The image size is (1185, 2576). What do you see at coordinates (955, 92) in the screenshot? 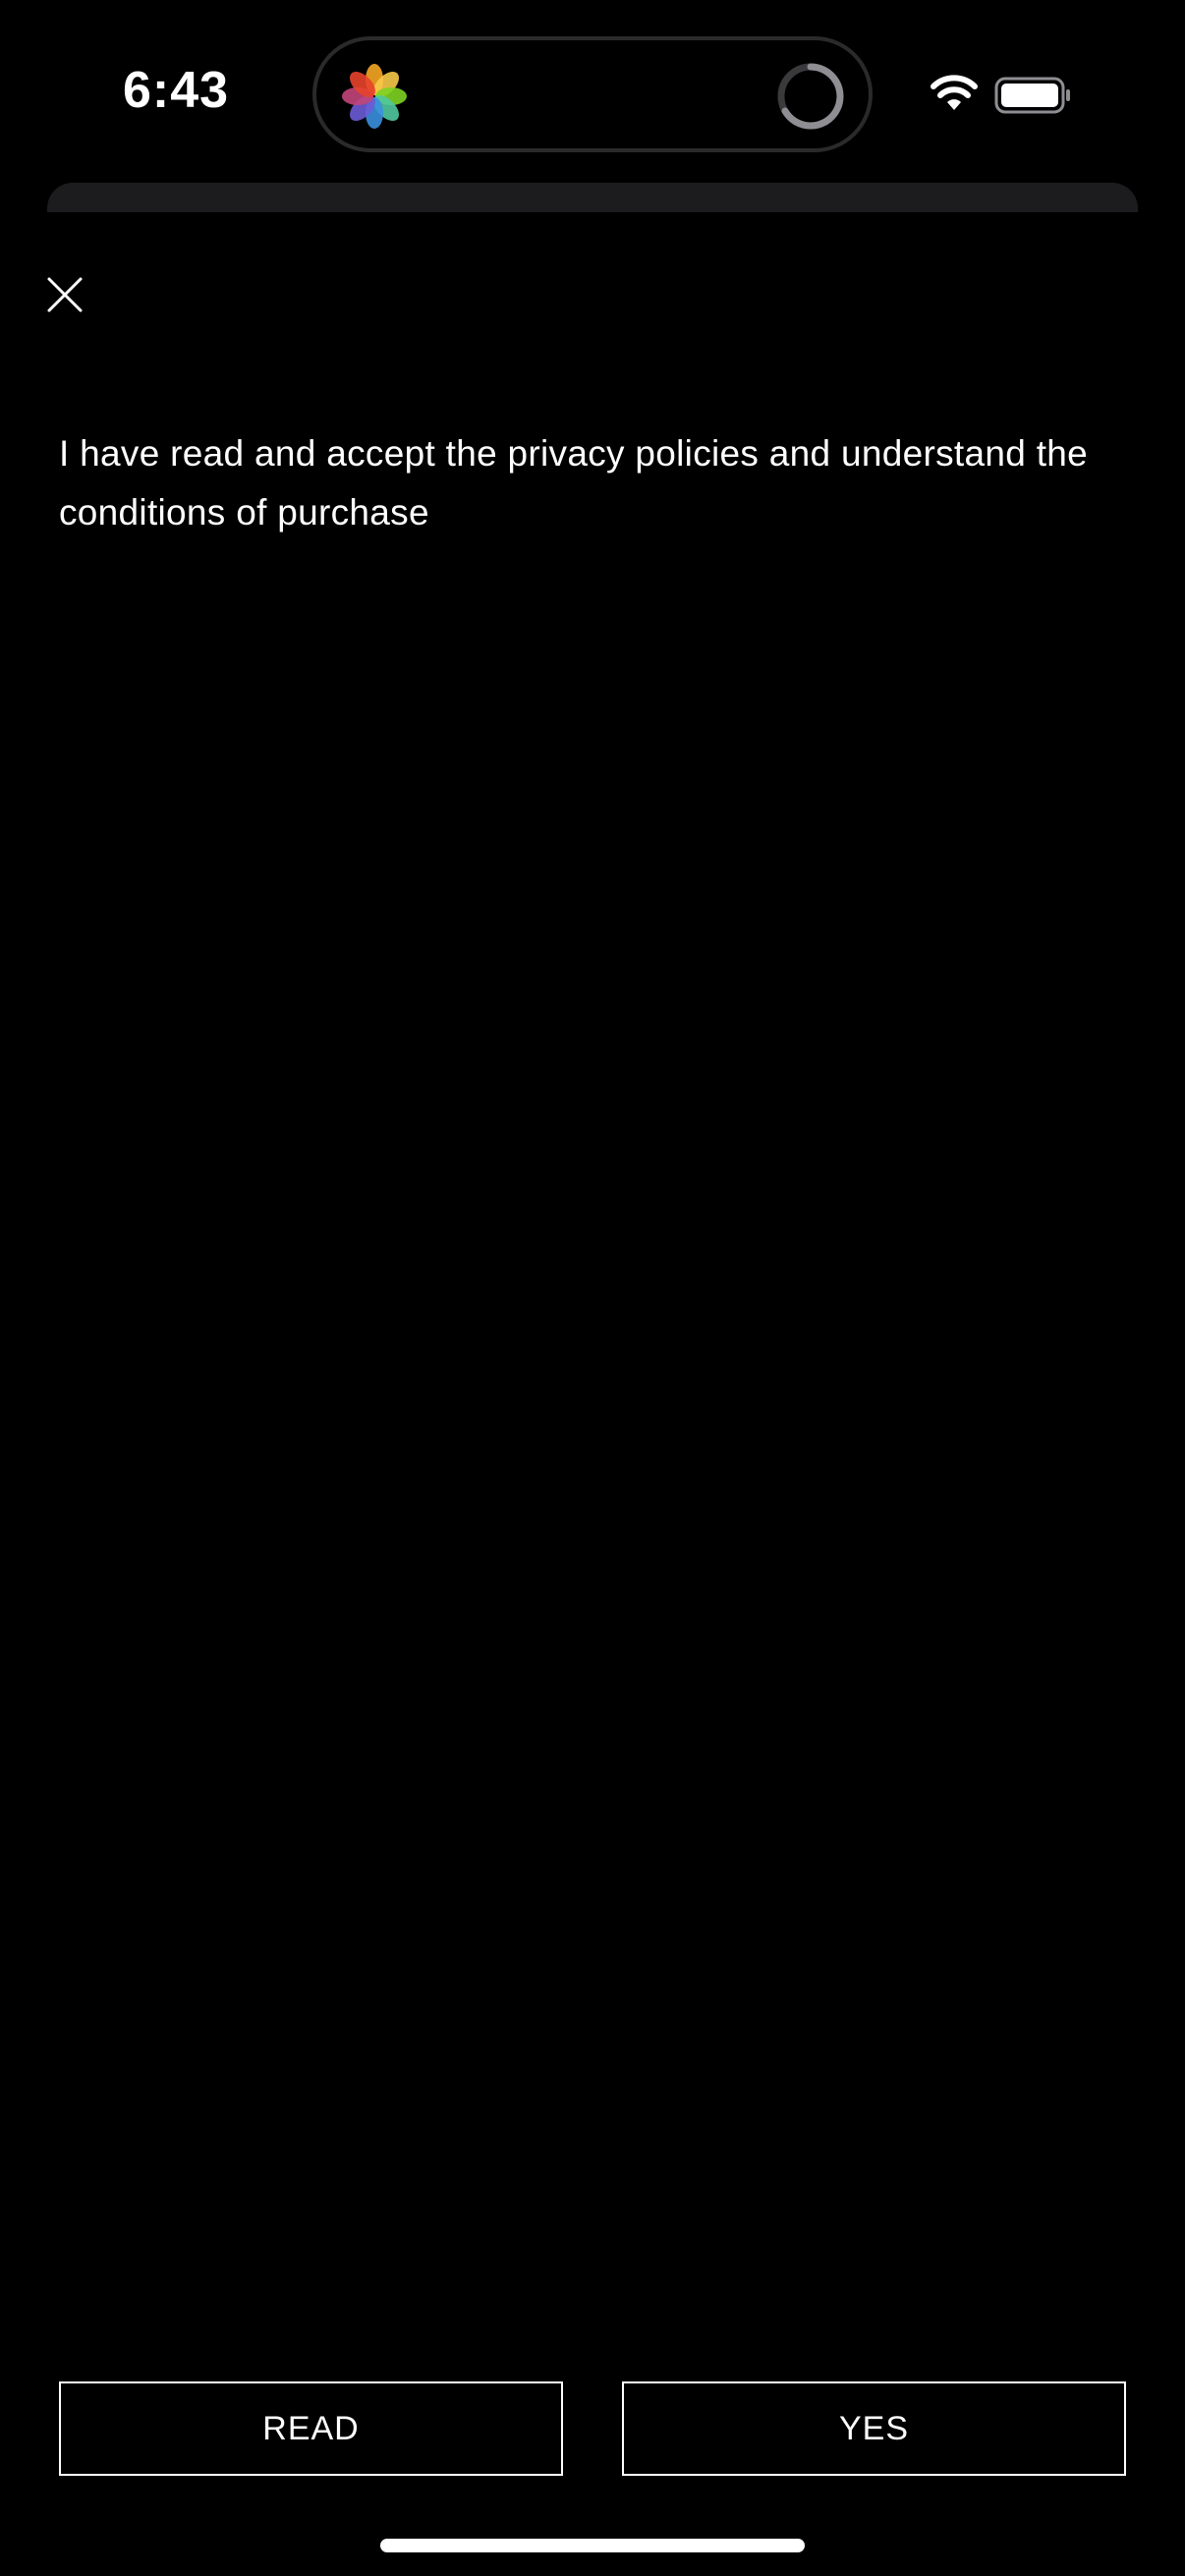
I see `wifi-icon` at bounding box center [955, 92].